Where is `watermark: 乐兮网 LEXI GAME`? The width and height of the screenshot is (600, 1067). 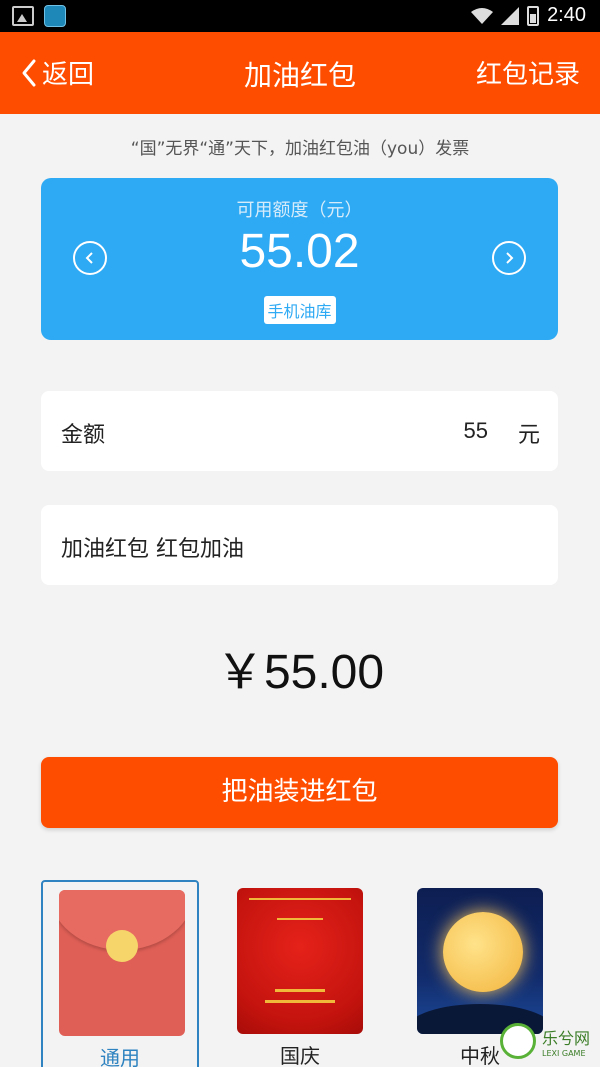
watermark: 乐兮网 LEXI GAME is located at coordinates (544, 1041).